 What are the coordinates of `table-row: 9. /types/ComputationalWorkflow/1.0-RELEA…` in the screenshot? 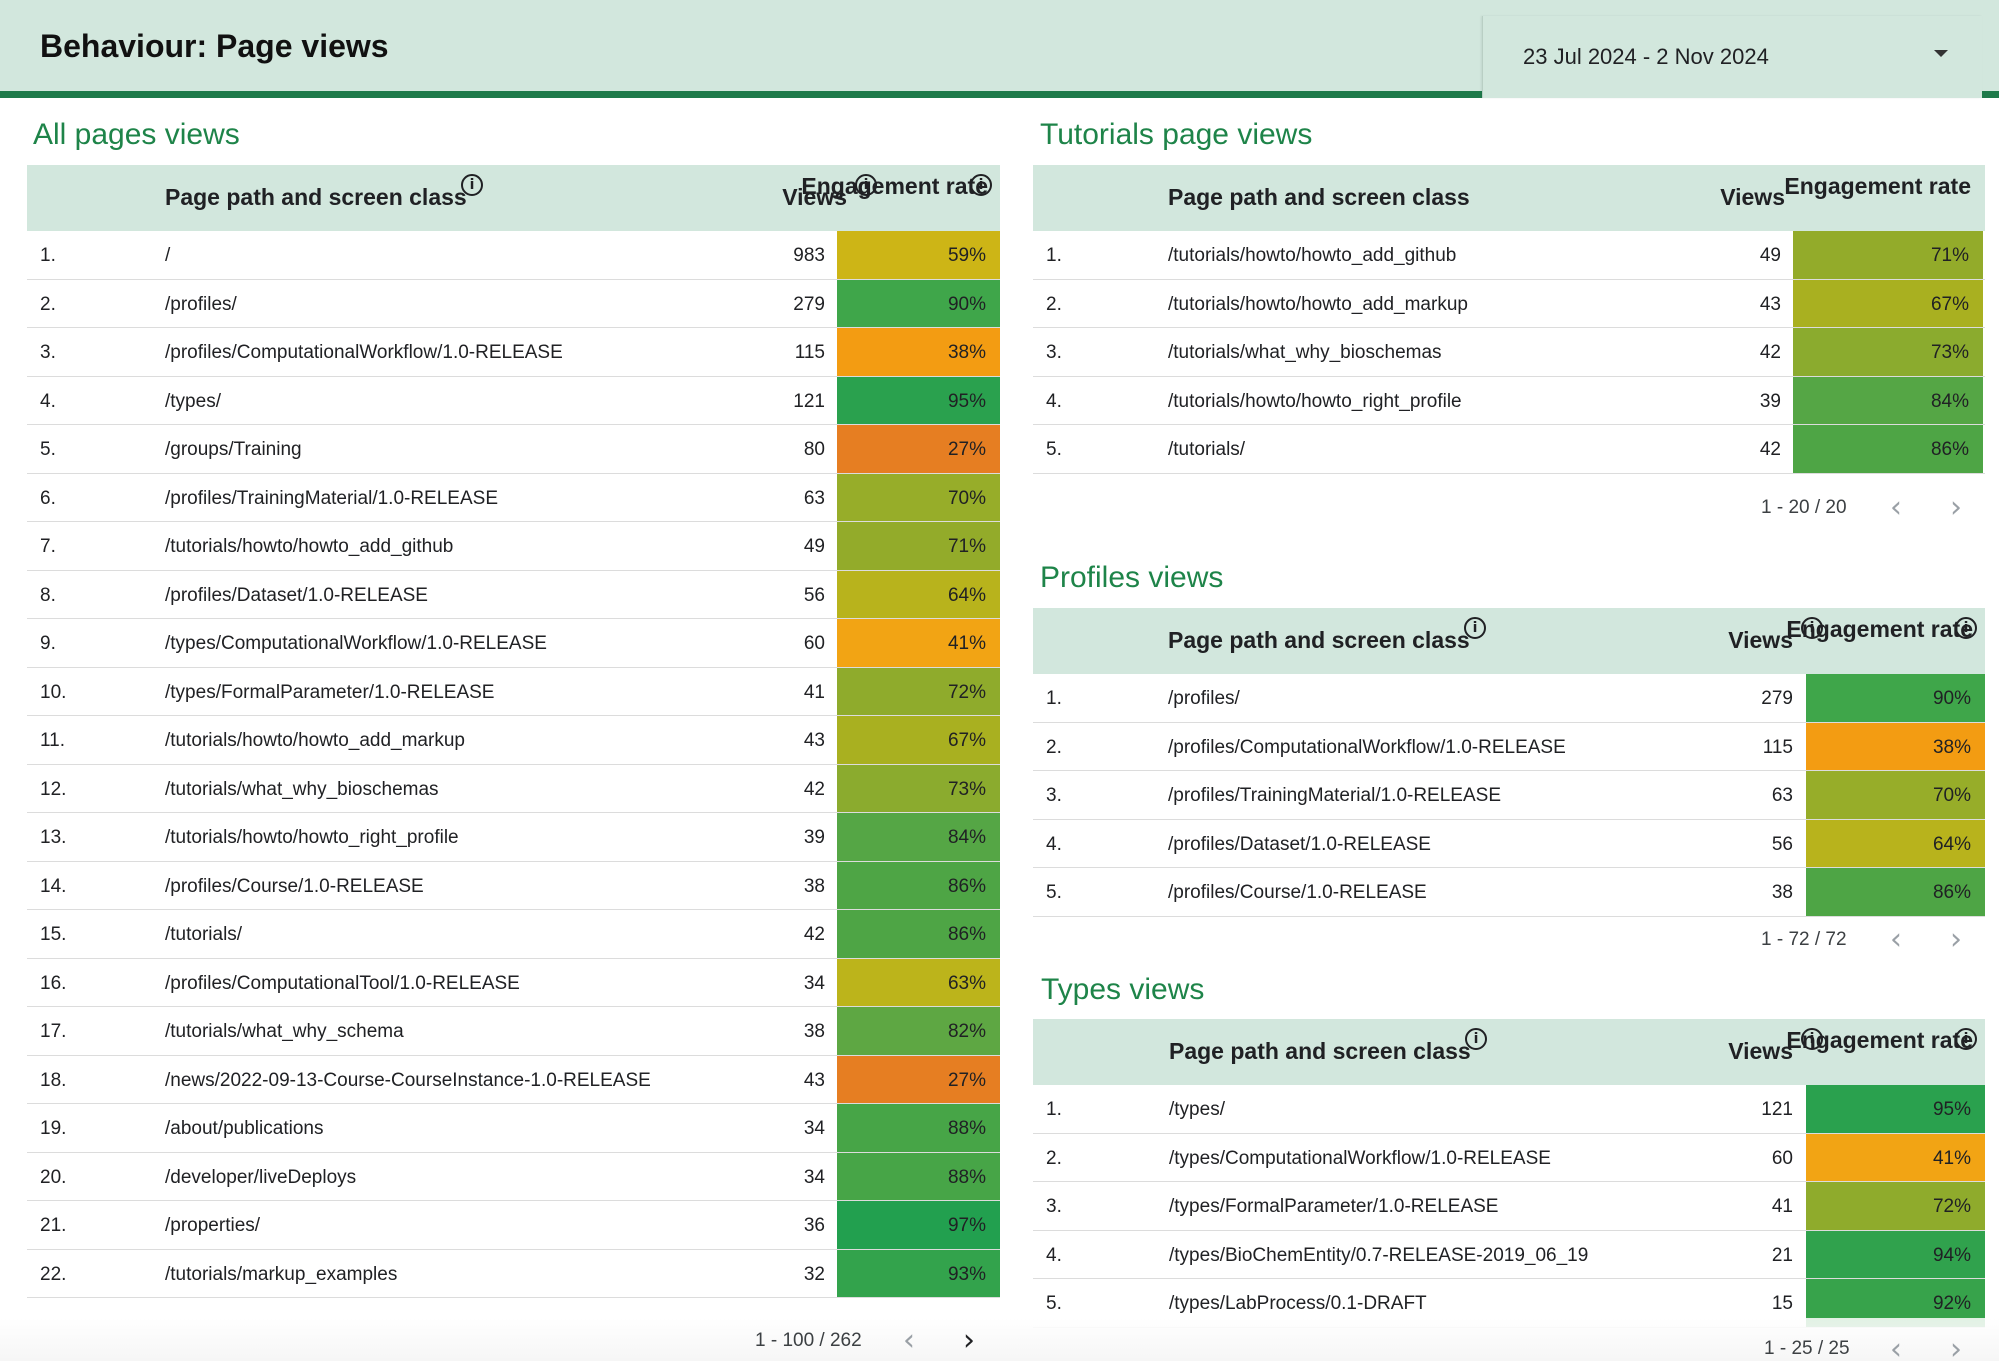 It's located at (513, 643).